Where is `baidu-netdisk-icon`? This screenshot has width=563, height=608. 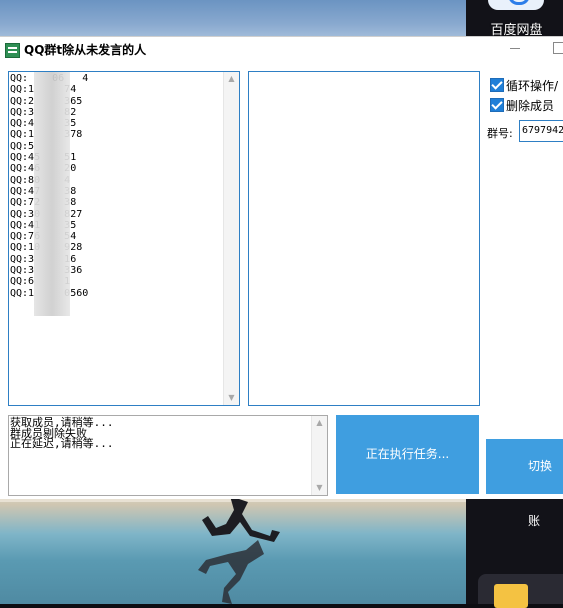 baidu-netdisk-icon is located at coordinates (516, 5).